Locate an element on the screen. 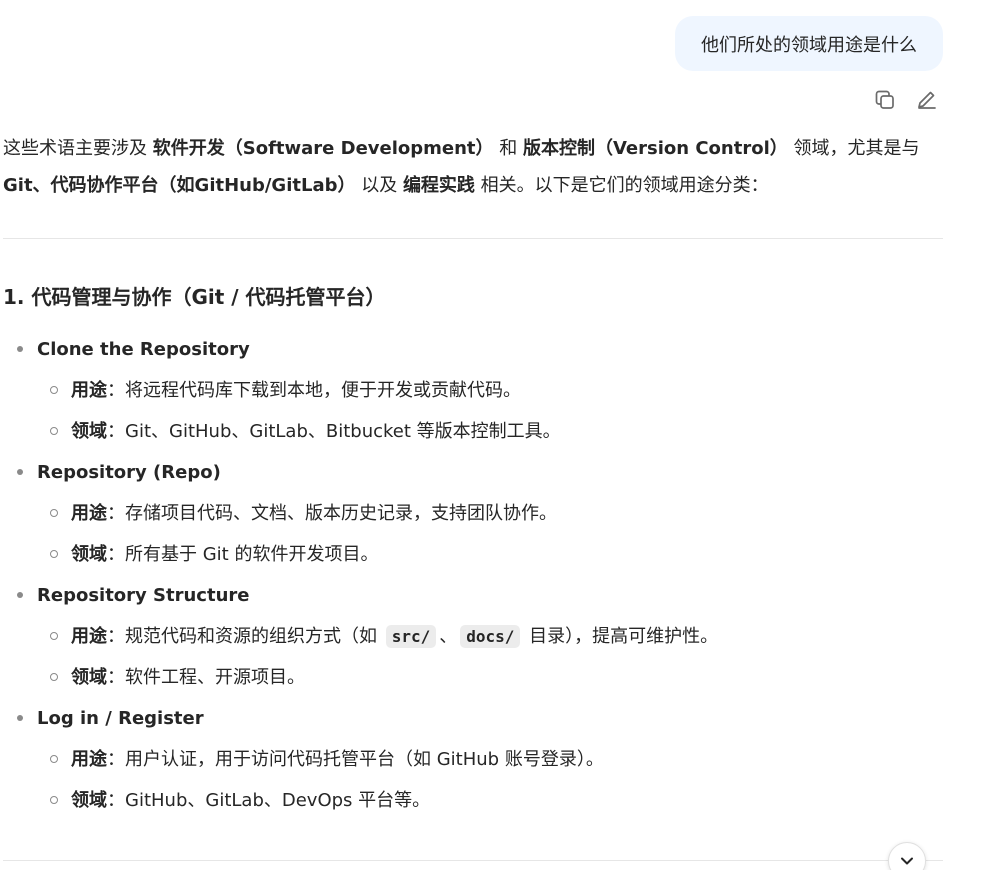 This screenshot has width=997, height=870. list-item: 用途：用户认证，用于访问代码托管平台（如 GitHub 账号登录）。 is located at coordinates (490, 759).